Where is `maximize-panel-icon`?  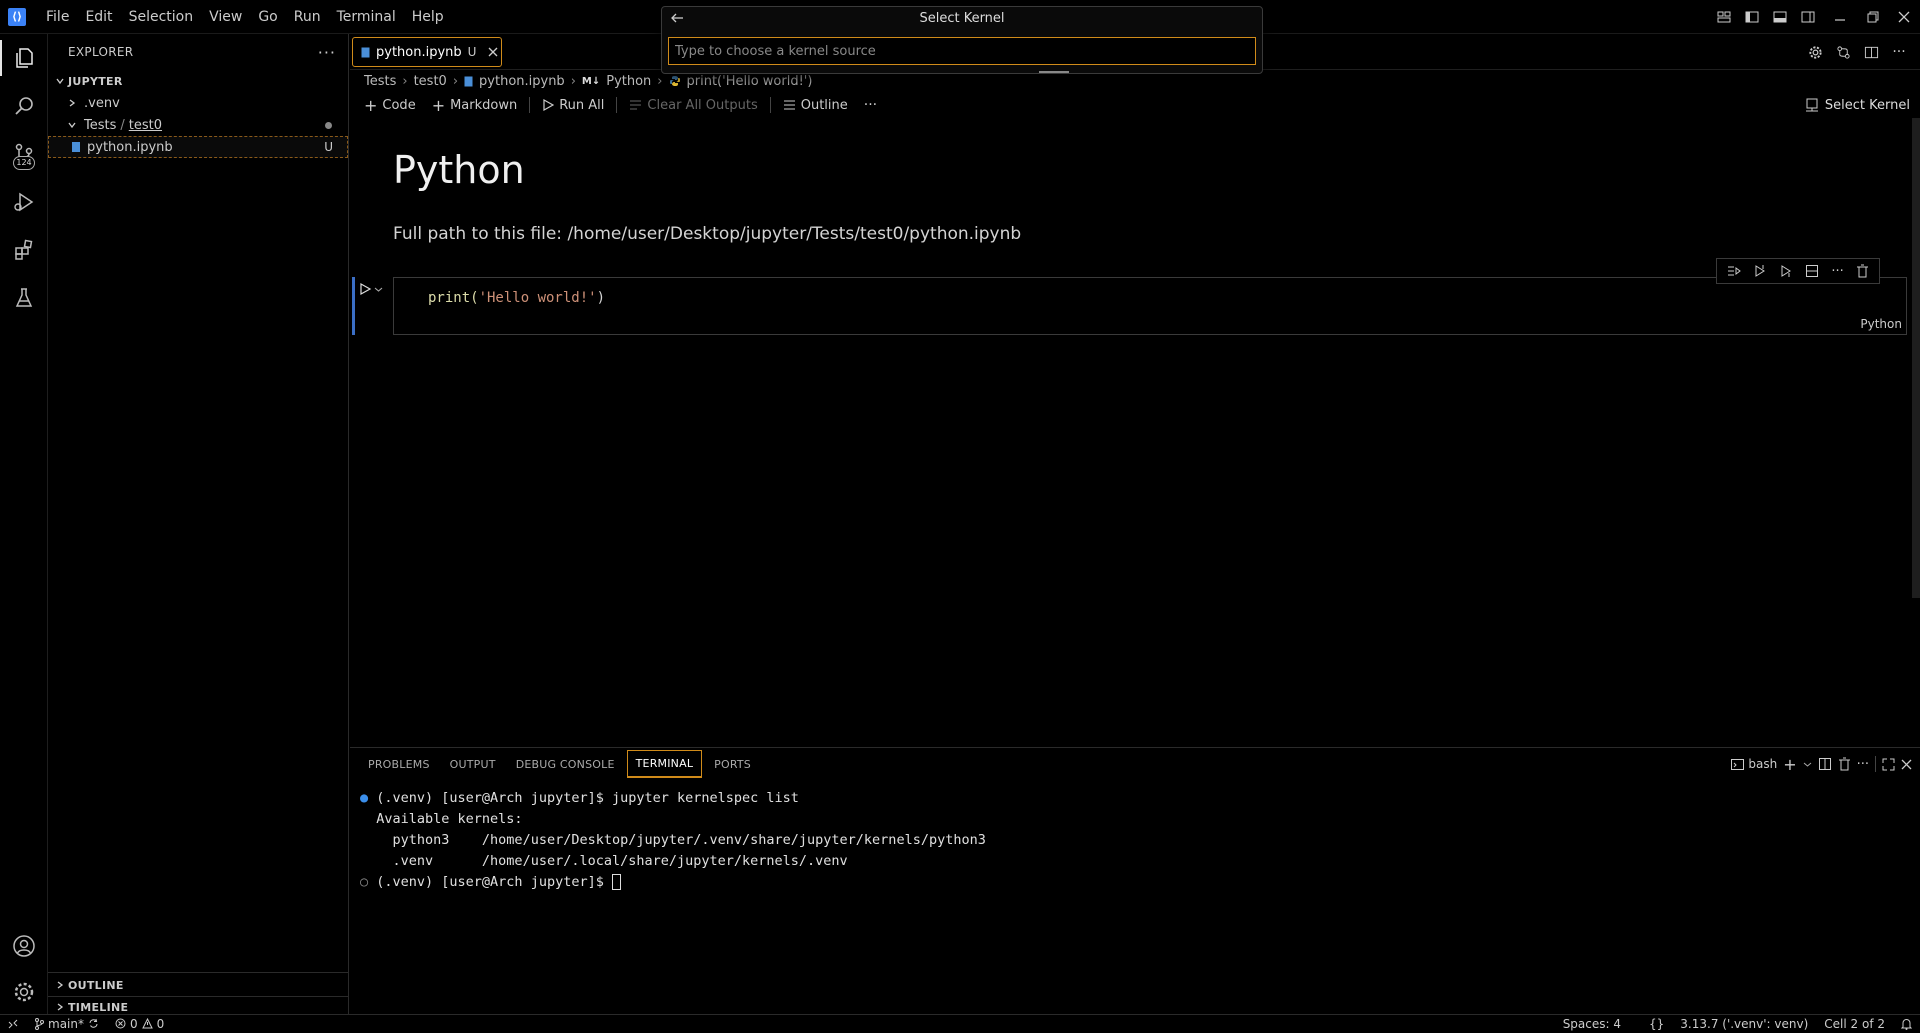
maximize-panel-icon is located at coordinates (1888, 764).